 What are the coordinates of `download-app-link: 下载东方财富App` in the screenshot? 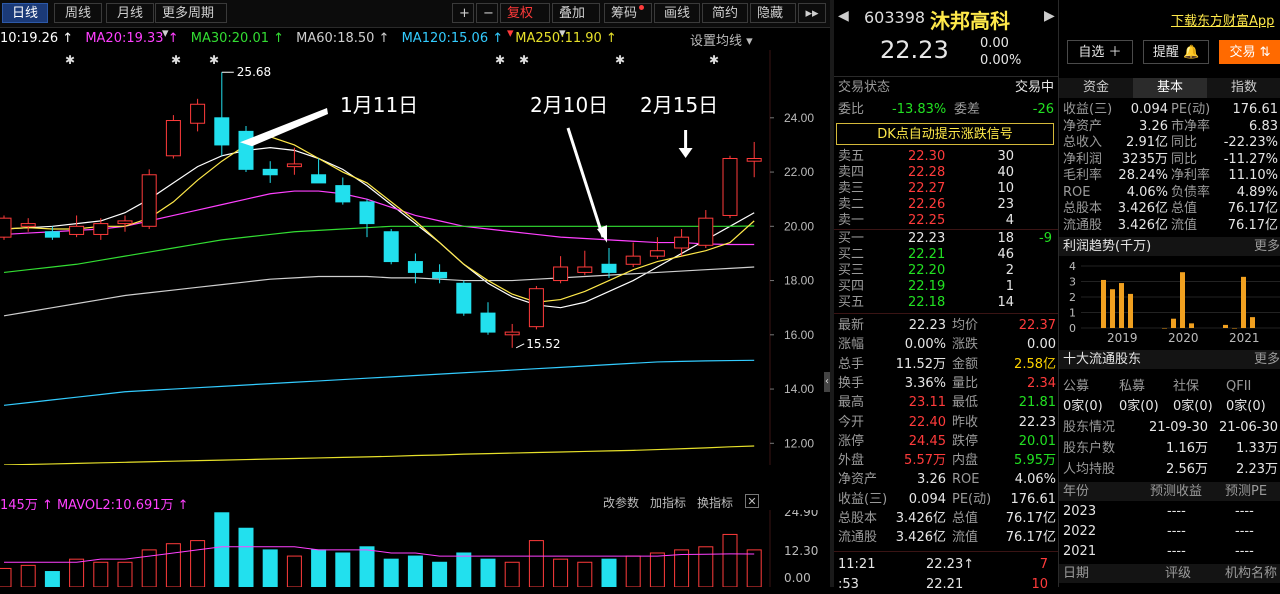 It's located at (1222, 19).